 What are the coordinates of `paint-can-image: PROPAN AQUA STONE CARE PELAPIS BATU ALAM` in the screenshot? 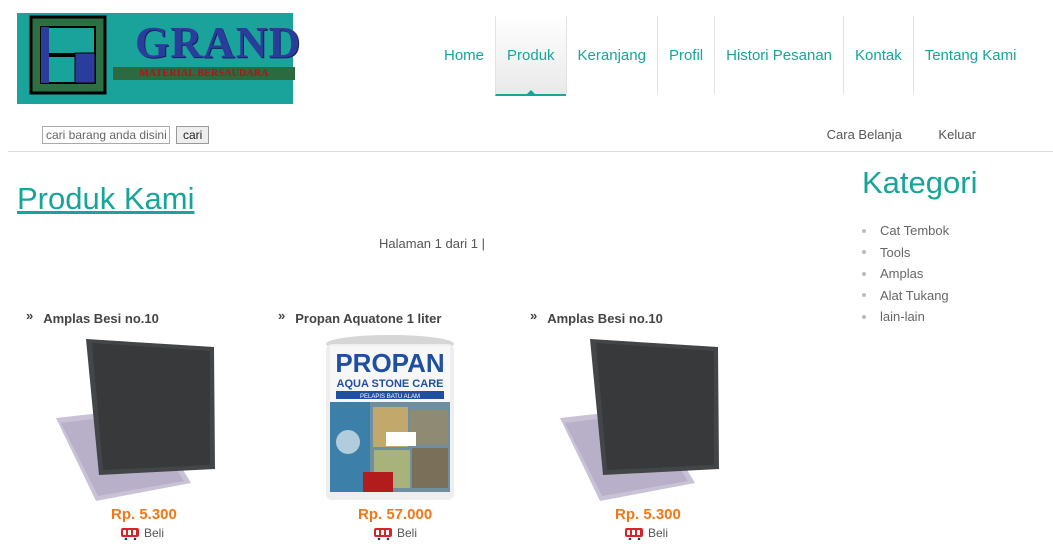 It's located at (378, 418).